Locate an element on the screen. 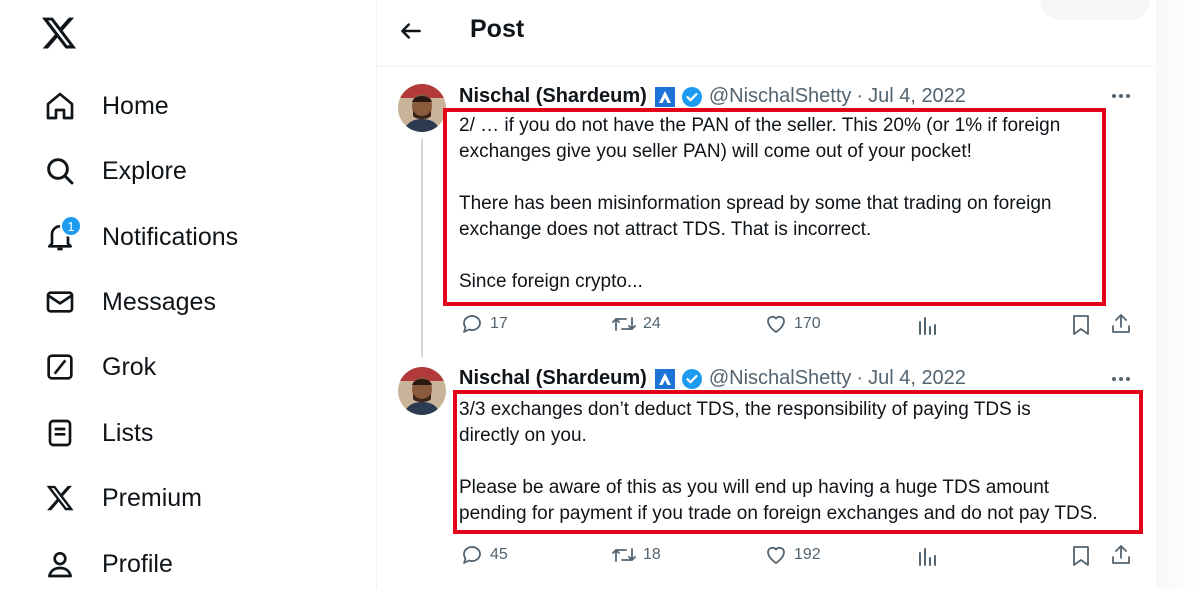 The height and width of the screenshot is (592, 1200). reply-button: 45 is located at coordinates (484, 555).